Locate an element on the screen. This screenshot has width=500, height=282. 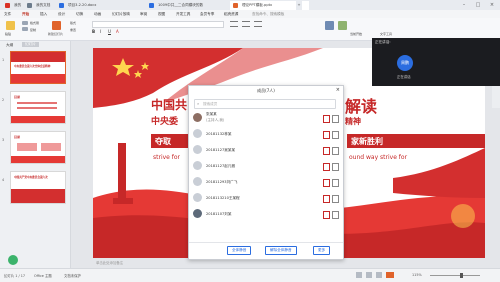
bold-icon: B is located at coordinates (93, 31).